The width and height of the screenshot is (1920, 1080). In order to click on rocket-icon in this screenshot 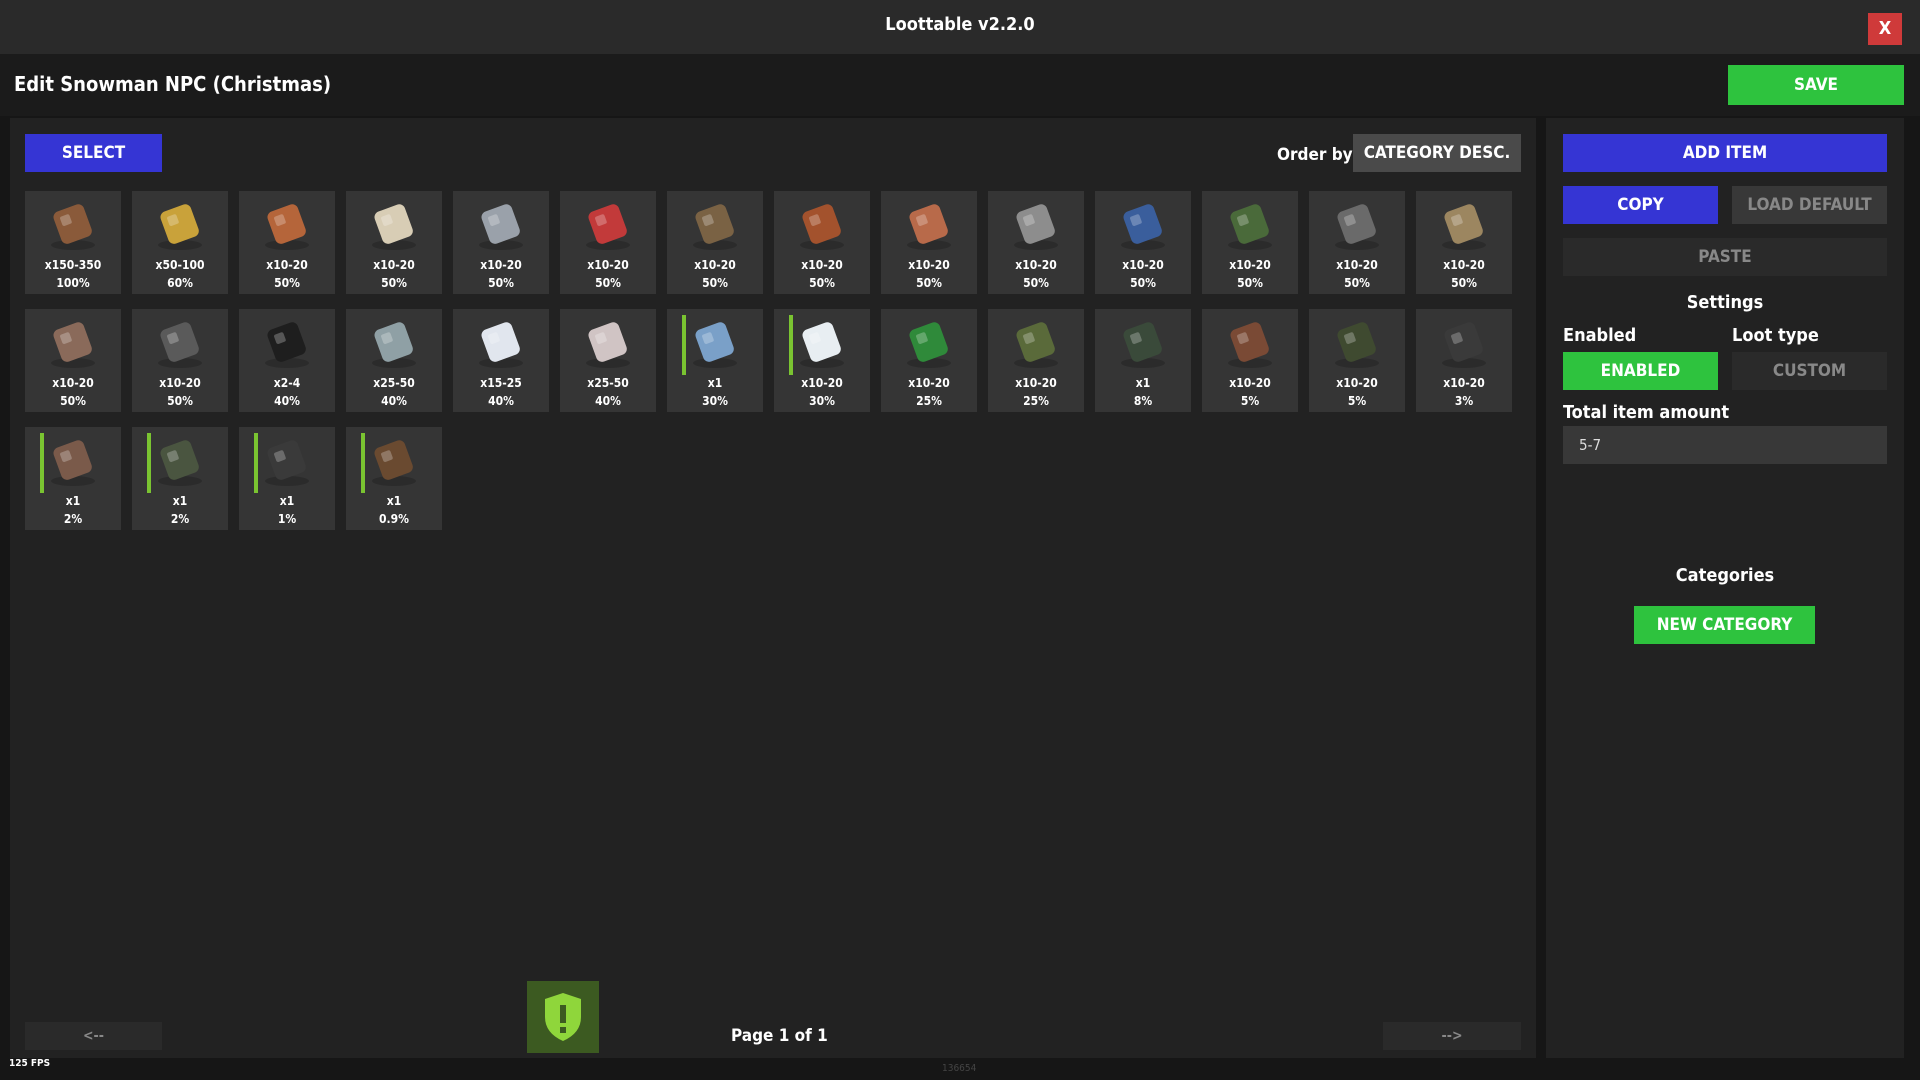, I will do `click(1036, 345)`.